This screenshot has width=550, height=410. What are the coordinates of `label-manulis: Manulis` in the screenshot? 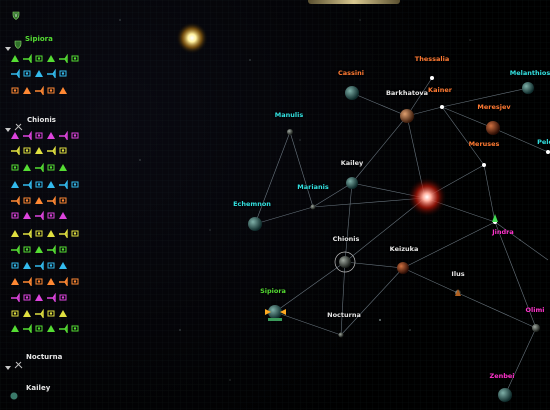 It's located at (289, 115).